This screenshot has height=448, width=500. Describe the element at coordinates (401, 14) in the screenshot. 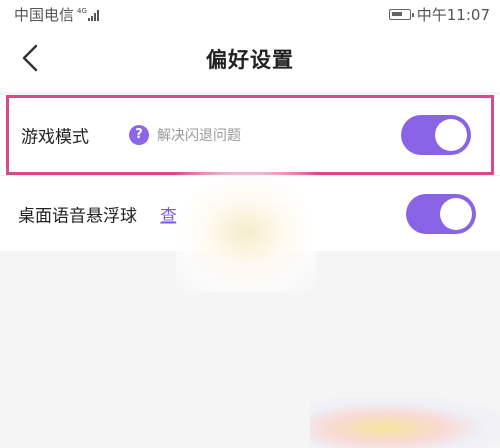

I see `battery-icon` at that location.